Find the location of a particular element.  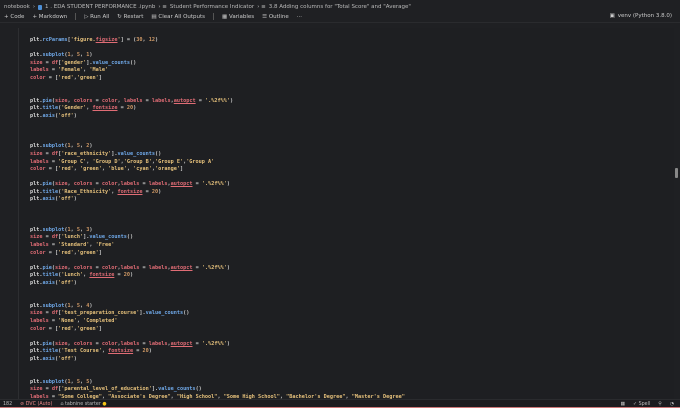

code-token: 'Female' is located at coordinates (71, 70).